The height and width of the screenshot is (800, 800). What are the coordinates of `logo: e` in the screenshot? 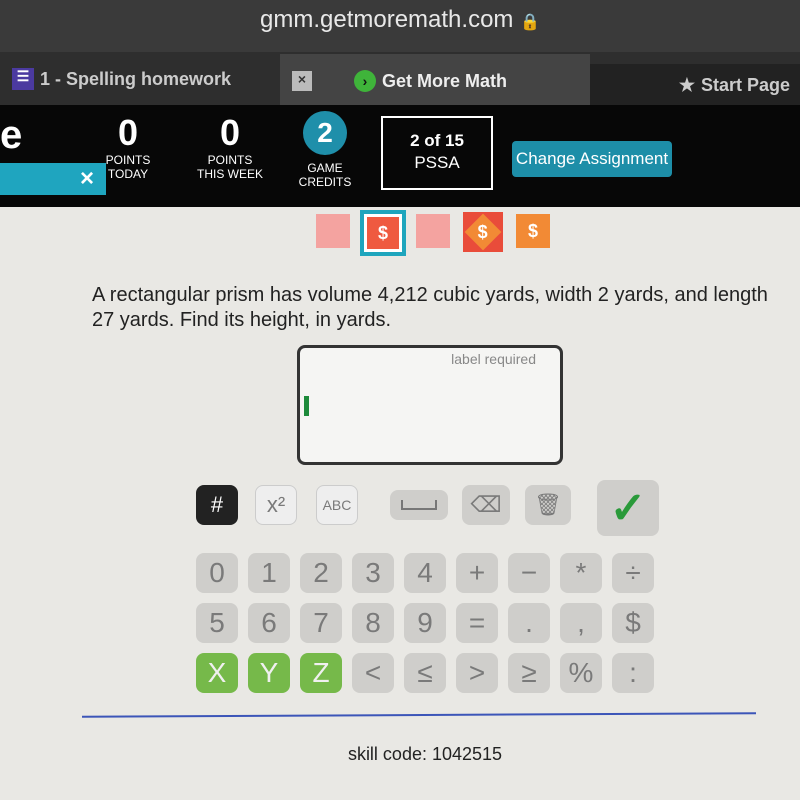 It's located at (11, 135).